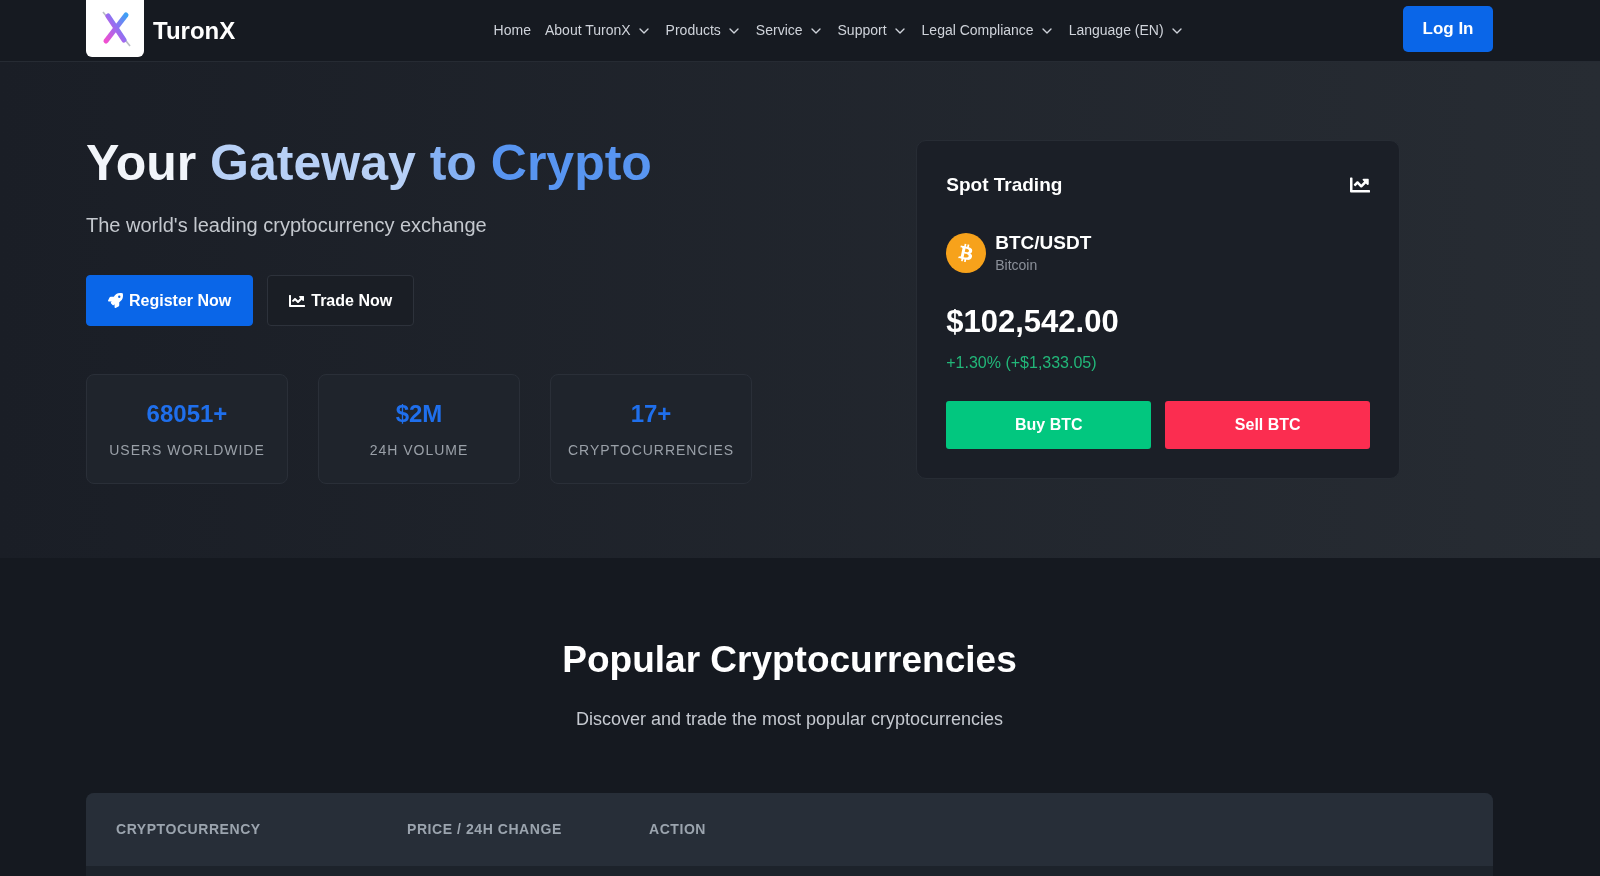 The height and width of the screenshot is (876, 1600). Describe the element at coordinates (1017, 265) in the screenshot. I see `coin-name: Bitcoin` at that location.